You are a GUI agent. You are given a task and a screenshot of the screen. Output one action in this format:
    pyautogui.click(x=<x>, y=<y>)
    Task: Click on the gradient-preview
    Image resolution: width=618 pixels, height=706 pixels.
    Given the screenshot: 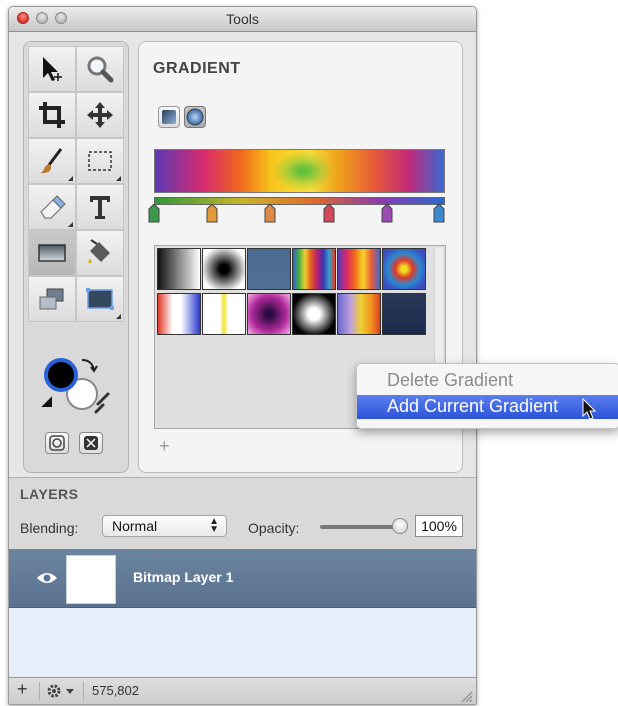 What is the action you would take?
    pyautogui.click(x=299, y=171)
    